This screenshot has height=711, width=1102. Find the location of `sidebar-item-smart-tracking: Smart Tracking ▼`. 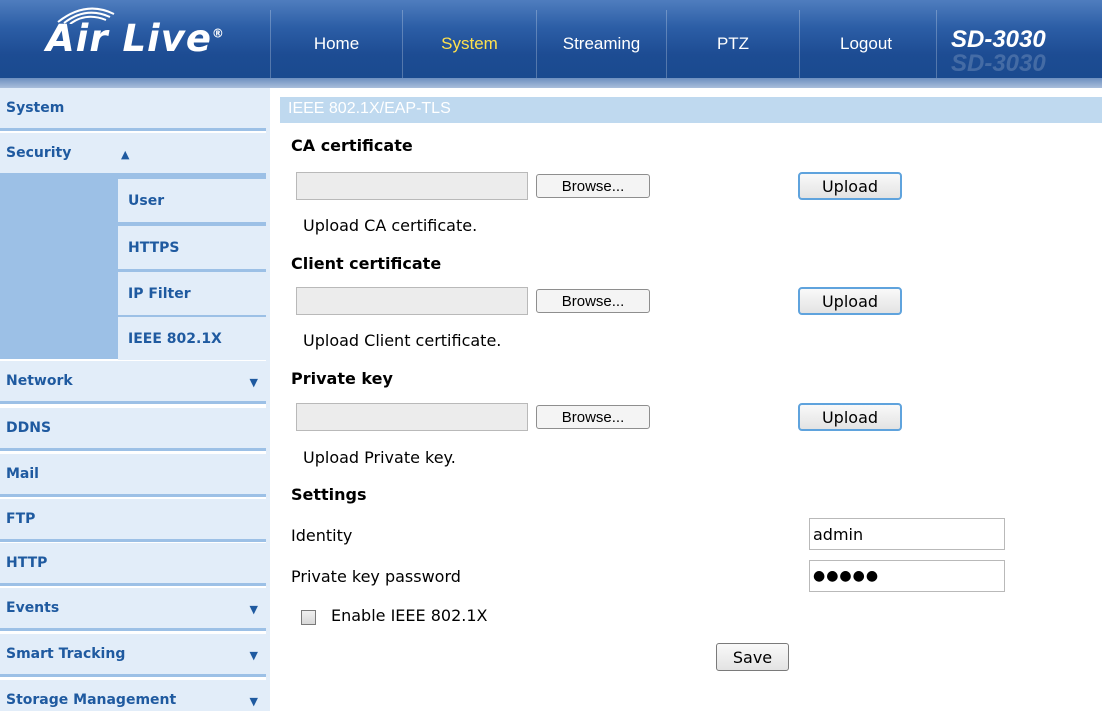

sidebar-item-smart-tracking: Smart Tracking ▼ is located at coordinates (133, 655).